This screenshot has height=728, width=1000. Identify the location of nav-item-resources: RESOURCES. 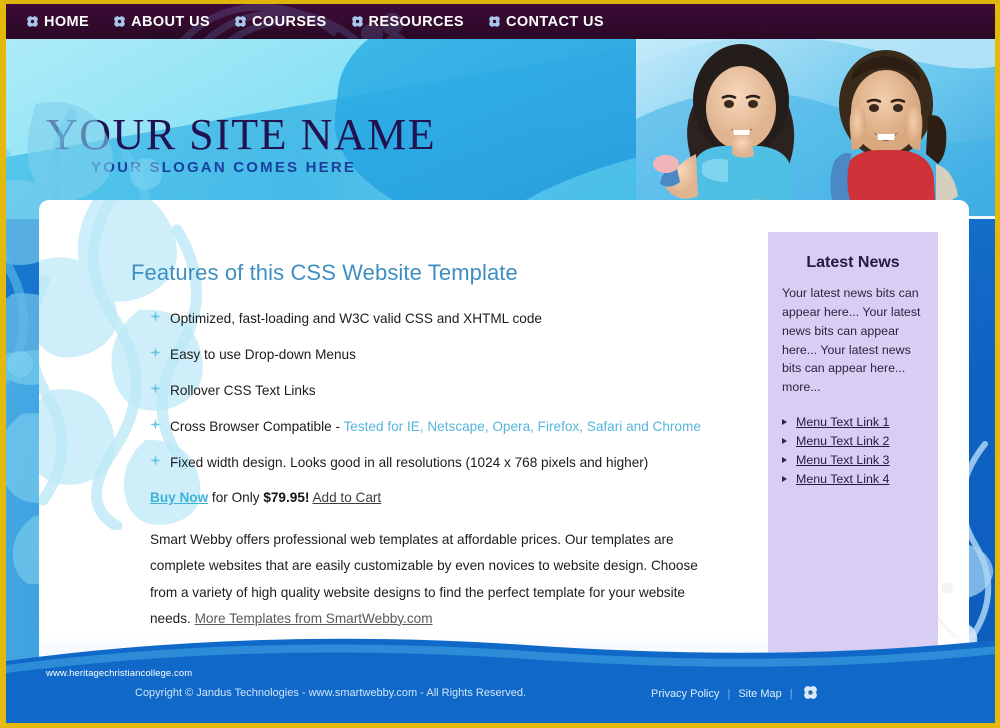
(407, 22).